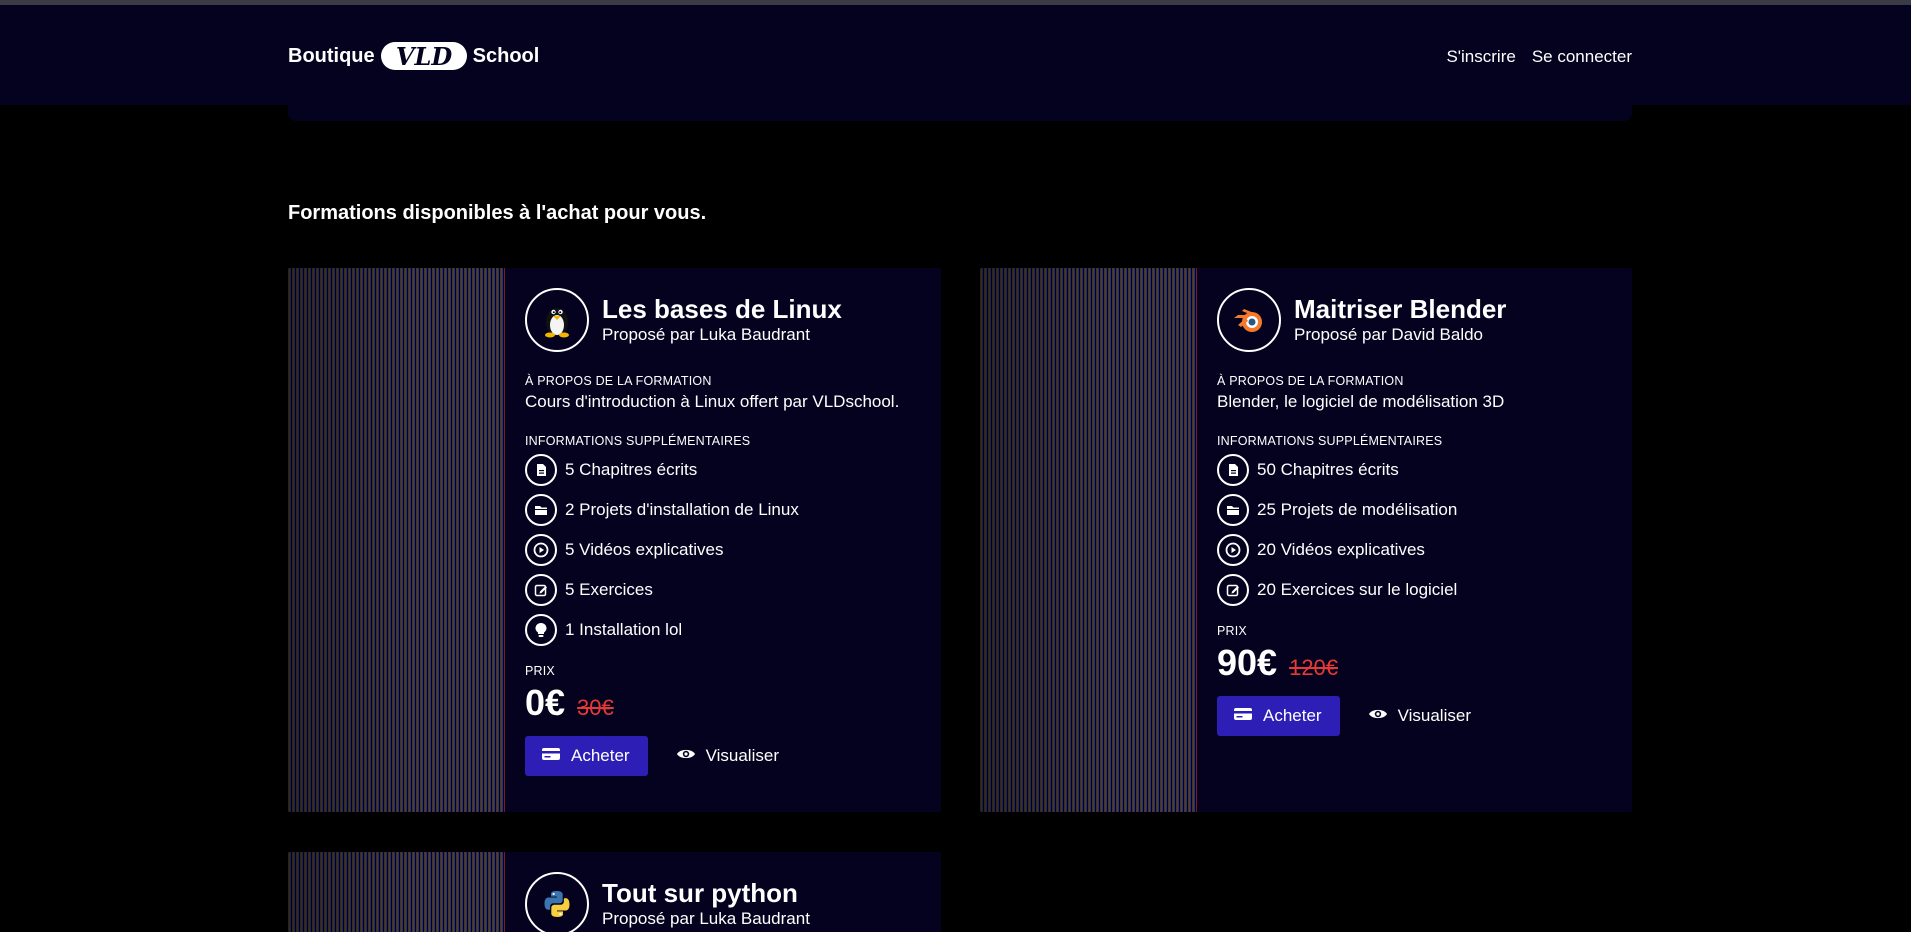 The image size is (1911, 932). Describe the element at coordinates (506, 55) in the screenshot. I see `brand-suffix: School` at that location.